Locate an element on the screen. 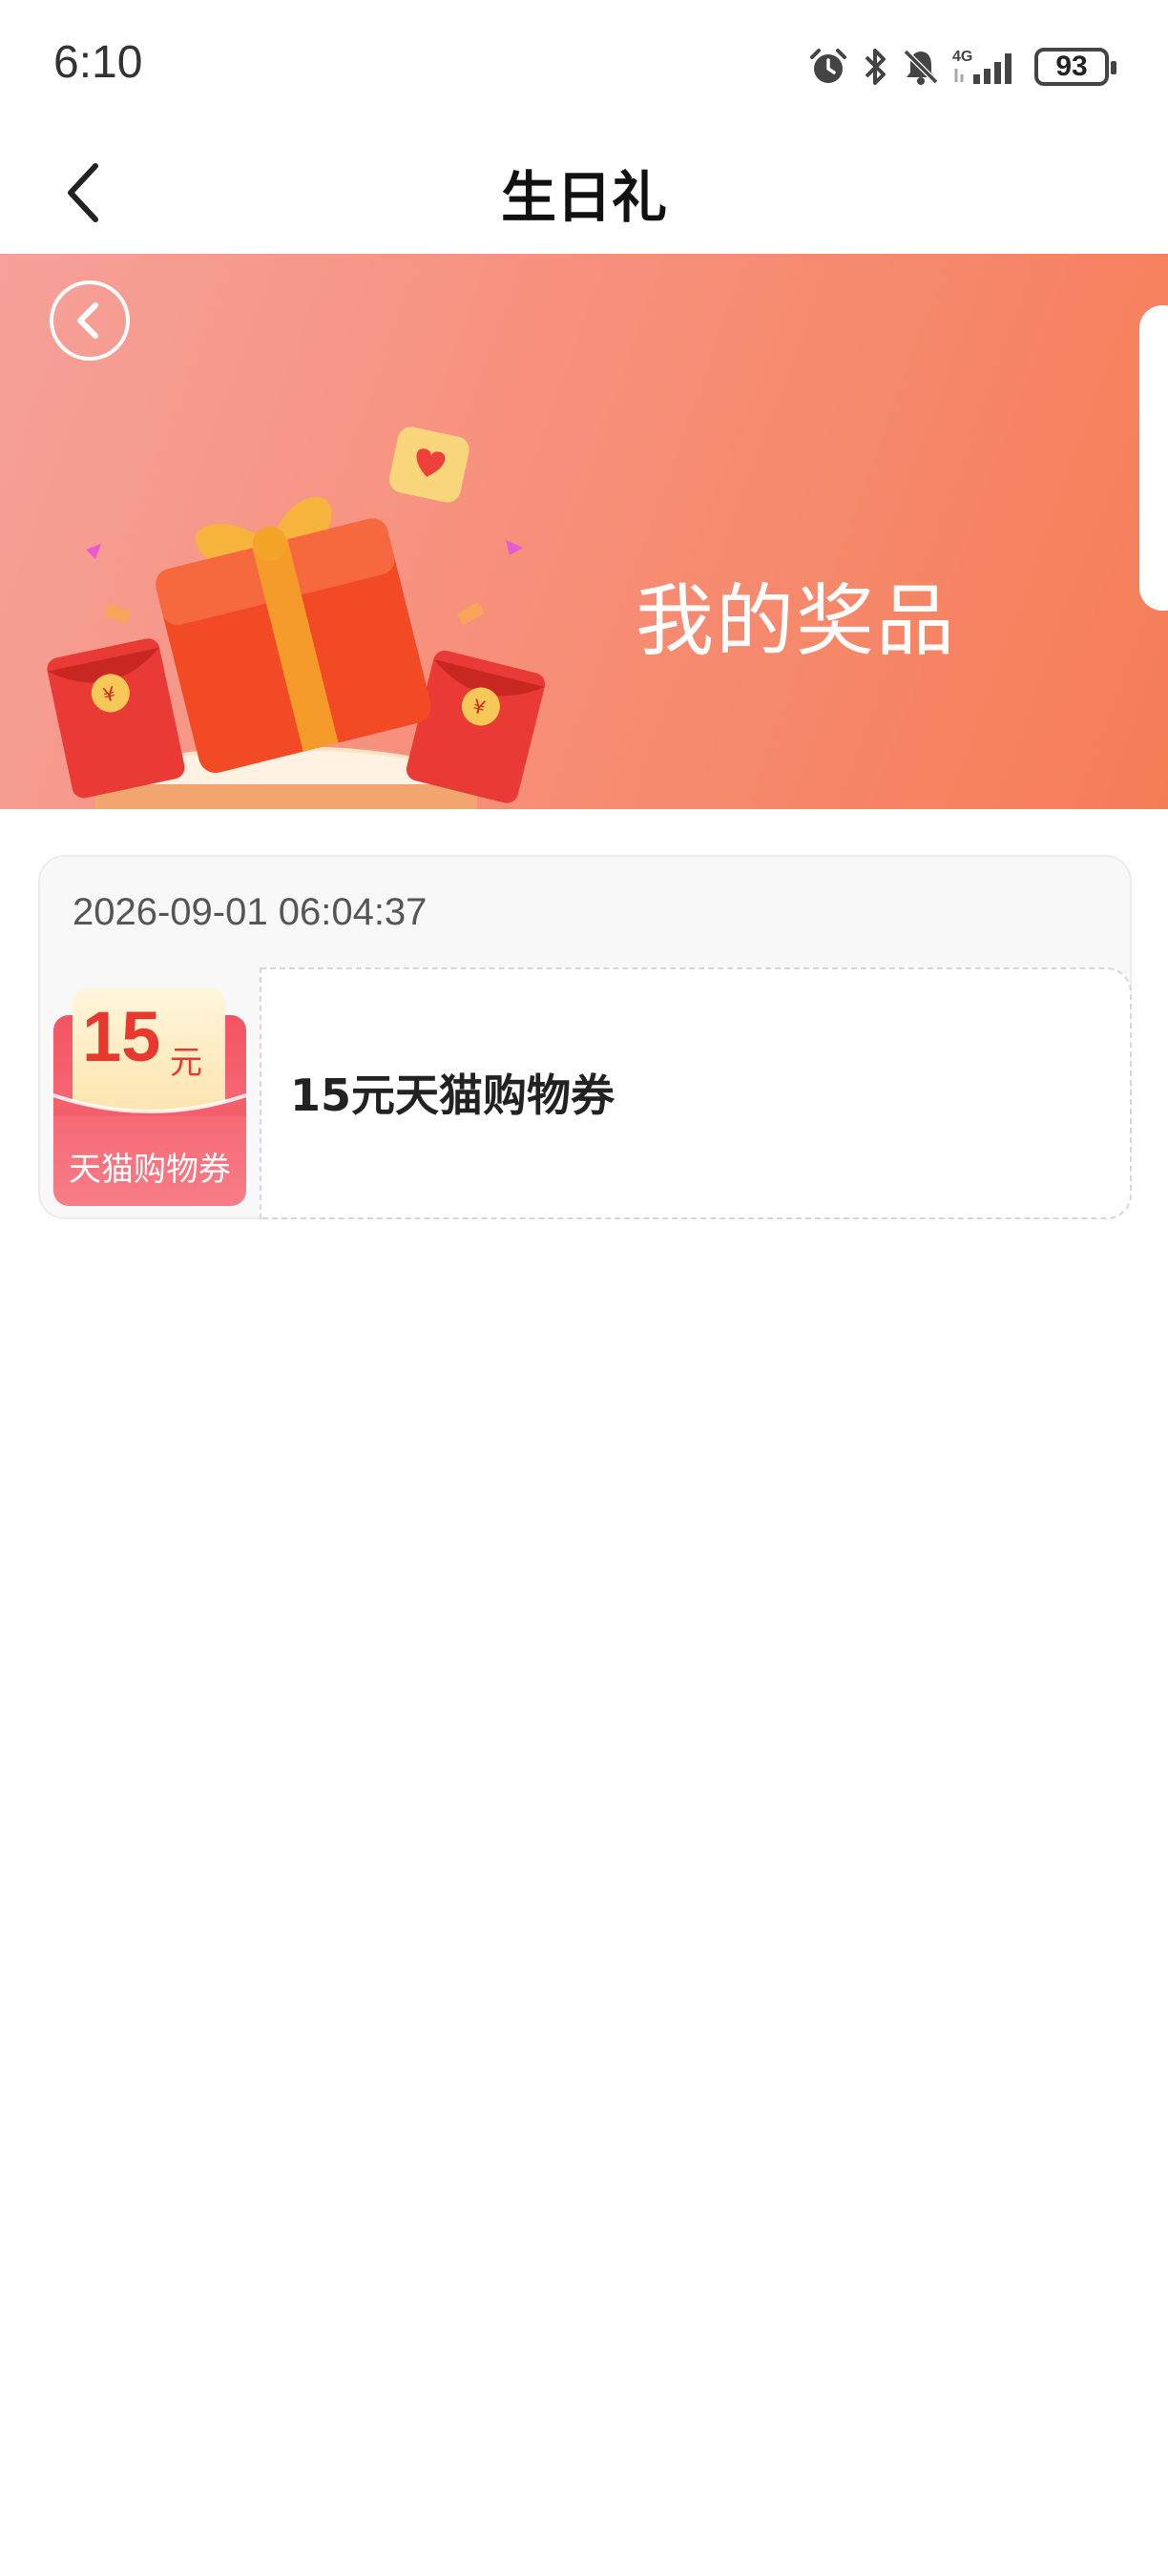  prize-name: 15元天猫购物券 is located at coordinates (452, 1095).